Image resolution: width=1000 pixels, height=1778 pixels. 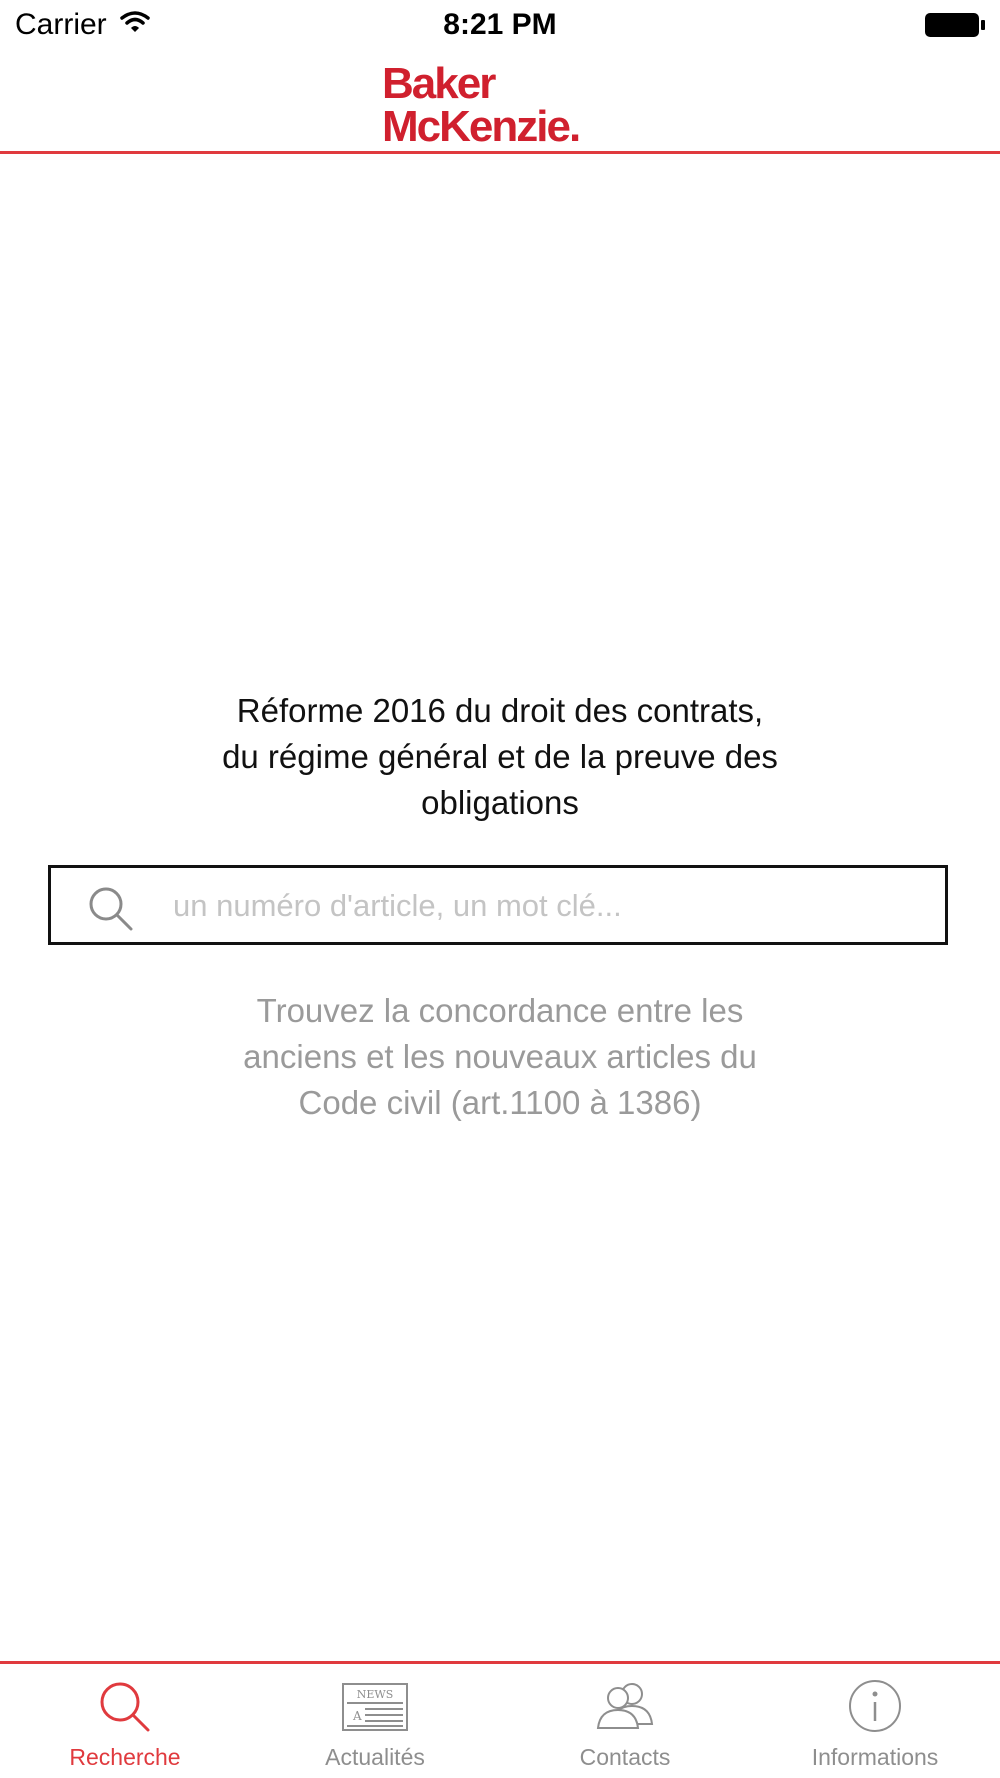 I want to click on hint-line: anciens et les nouveaux articles du, so click(x=500, y=1056).